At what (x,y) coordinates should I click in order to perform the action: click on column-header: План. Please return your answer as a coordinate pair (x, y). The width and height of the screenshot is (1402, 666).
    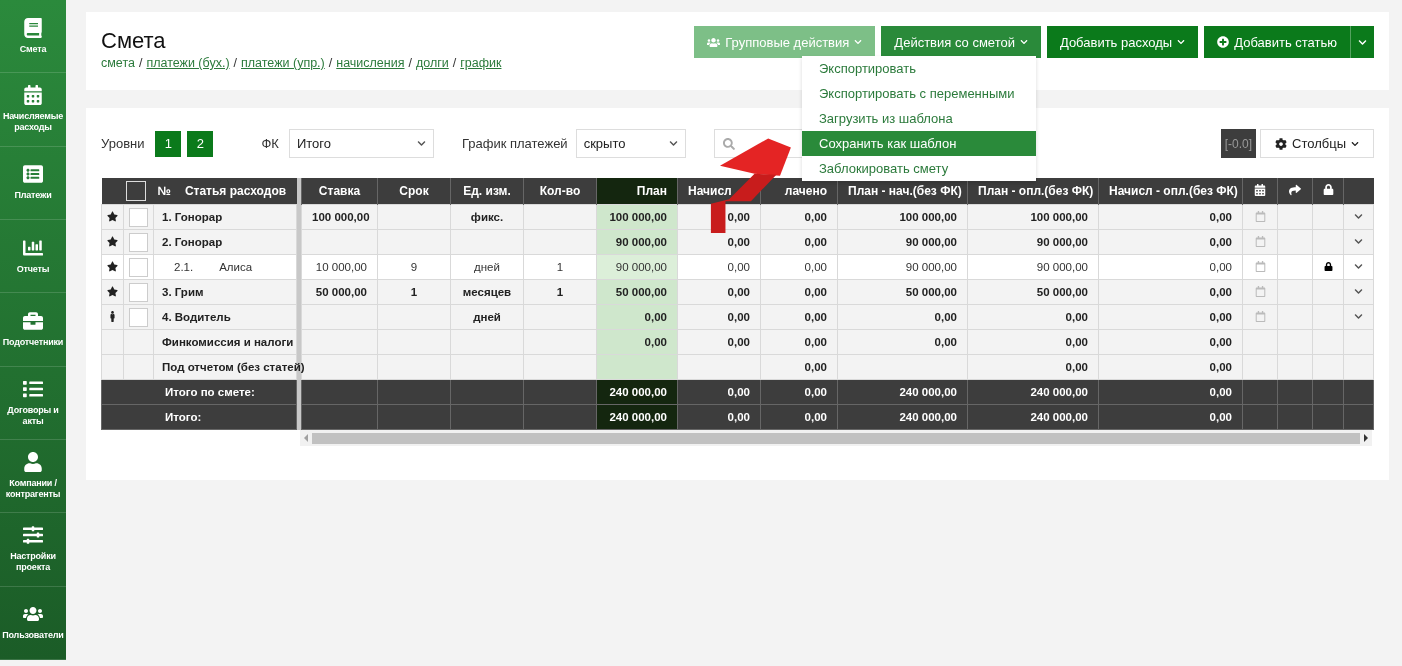
    Looking at the image, I should click on (651, 191).